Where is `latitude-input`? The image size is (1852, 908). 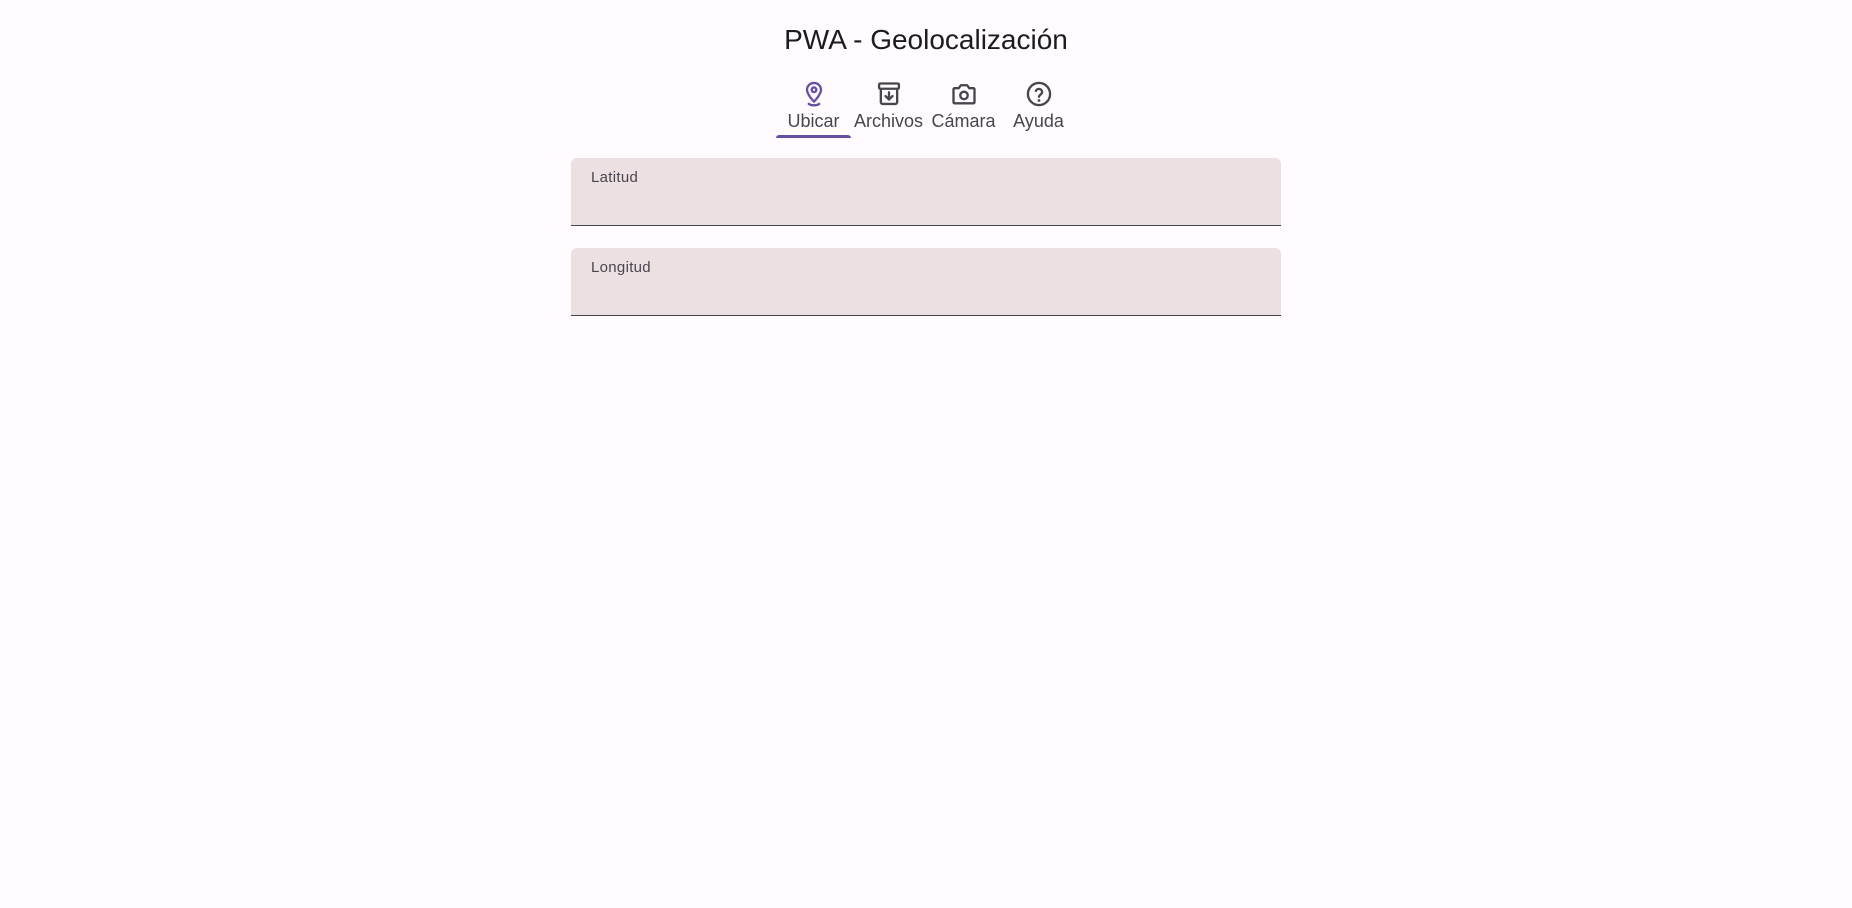
latitude-input is located at coordinates (926, 205).